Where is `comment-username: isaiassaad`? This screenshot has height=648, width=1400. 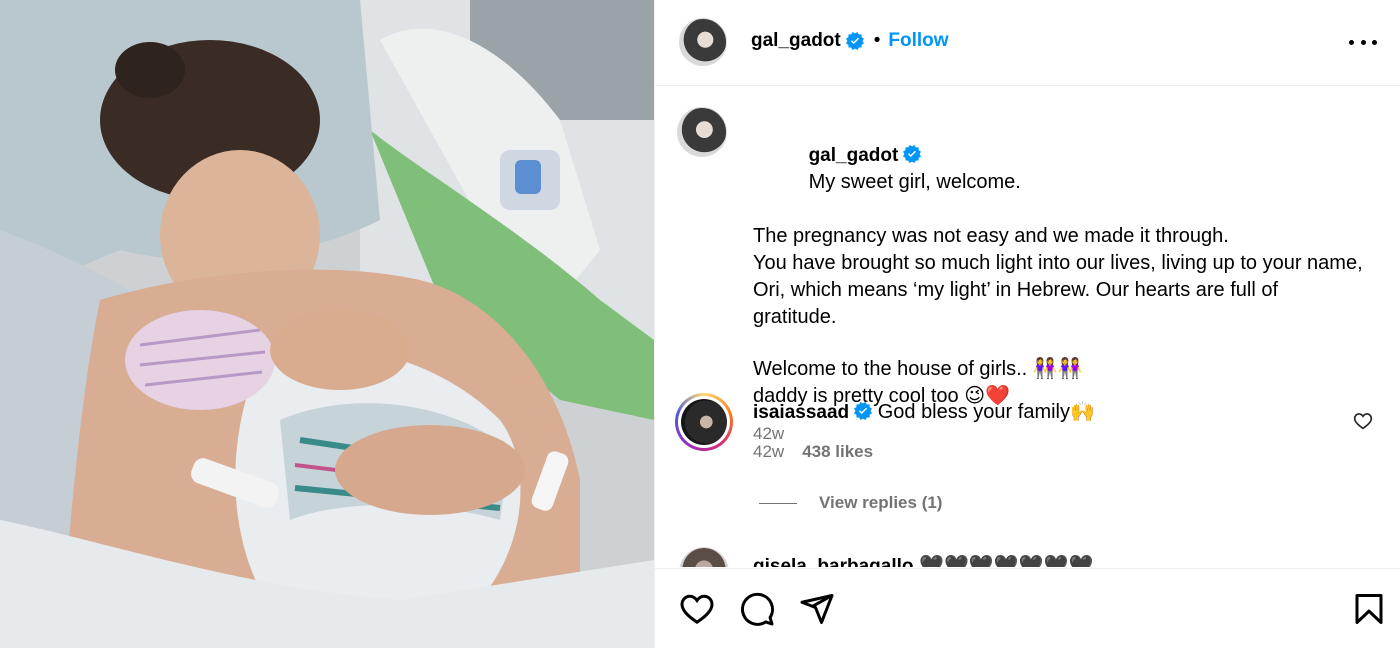 comment-username: isaiassaad is located at coordinates (801, 412).